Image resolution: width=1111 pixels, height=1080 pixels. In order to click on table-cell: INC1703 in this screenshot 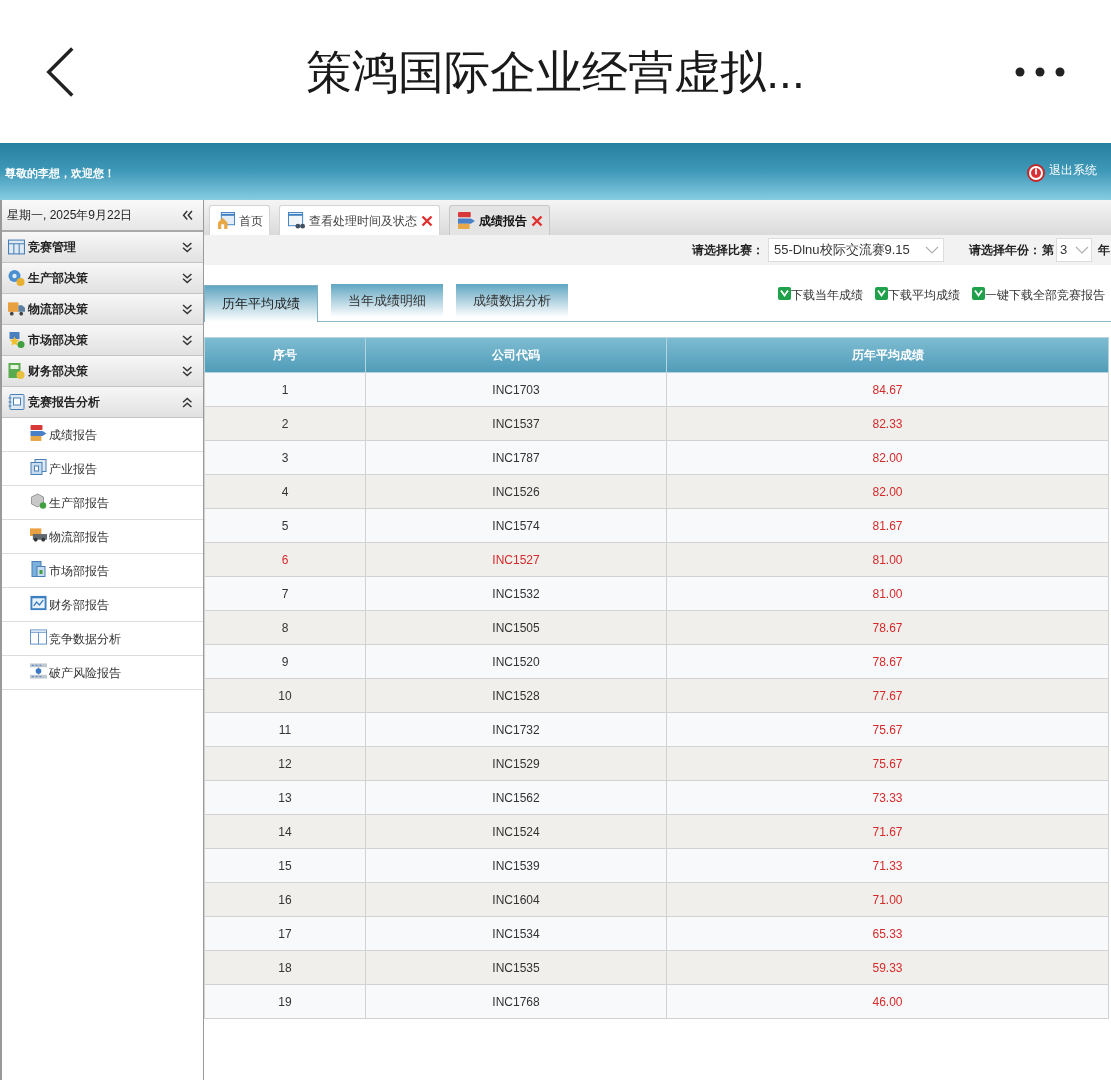, I will do `click(516, 389)`.